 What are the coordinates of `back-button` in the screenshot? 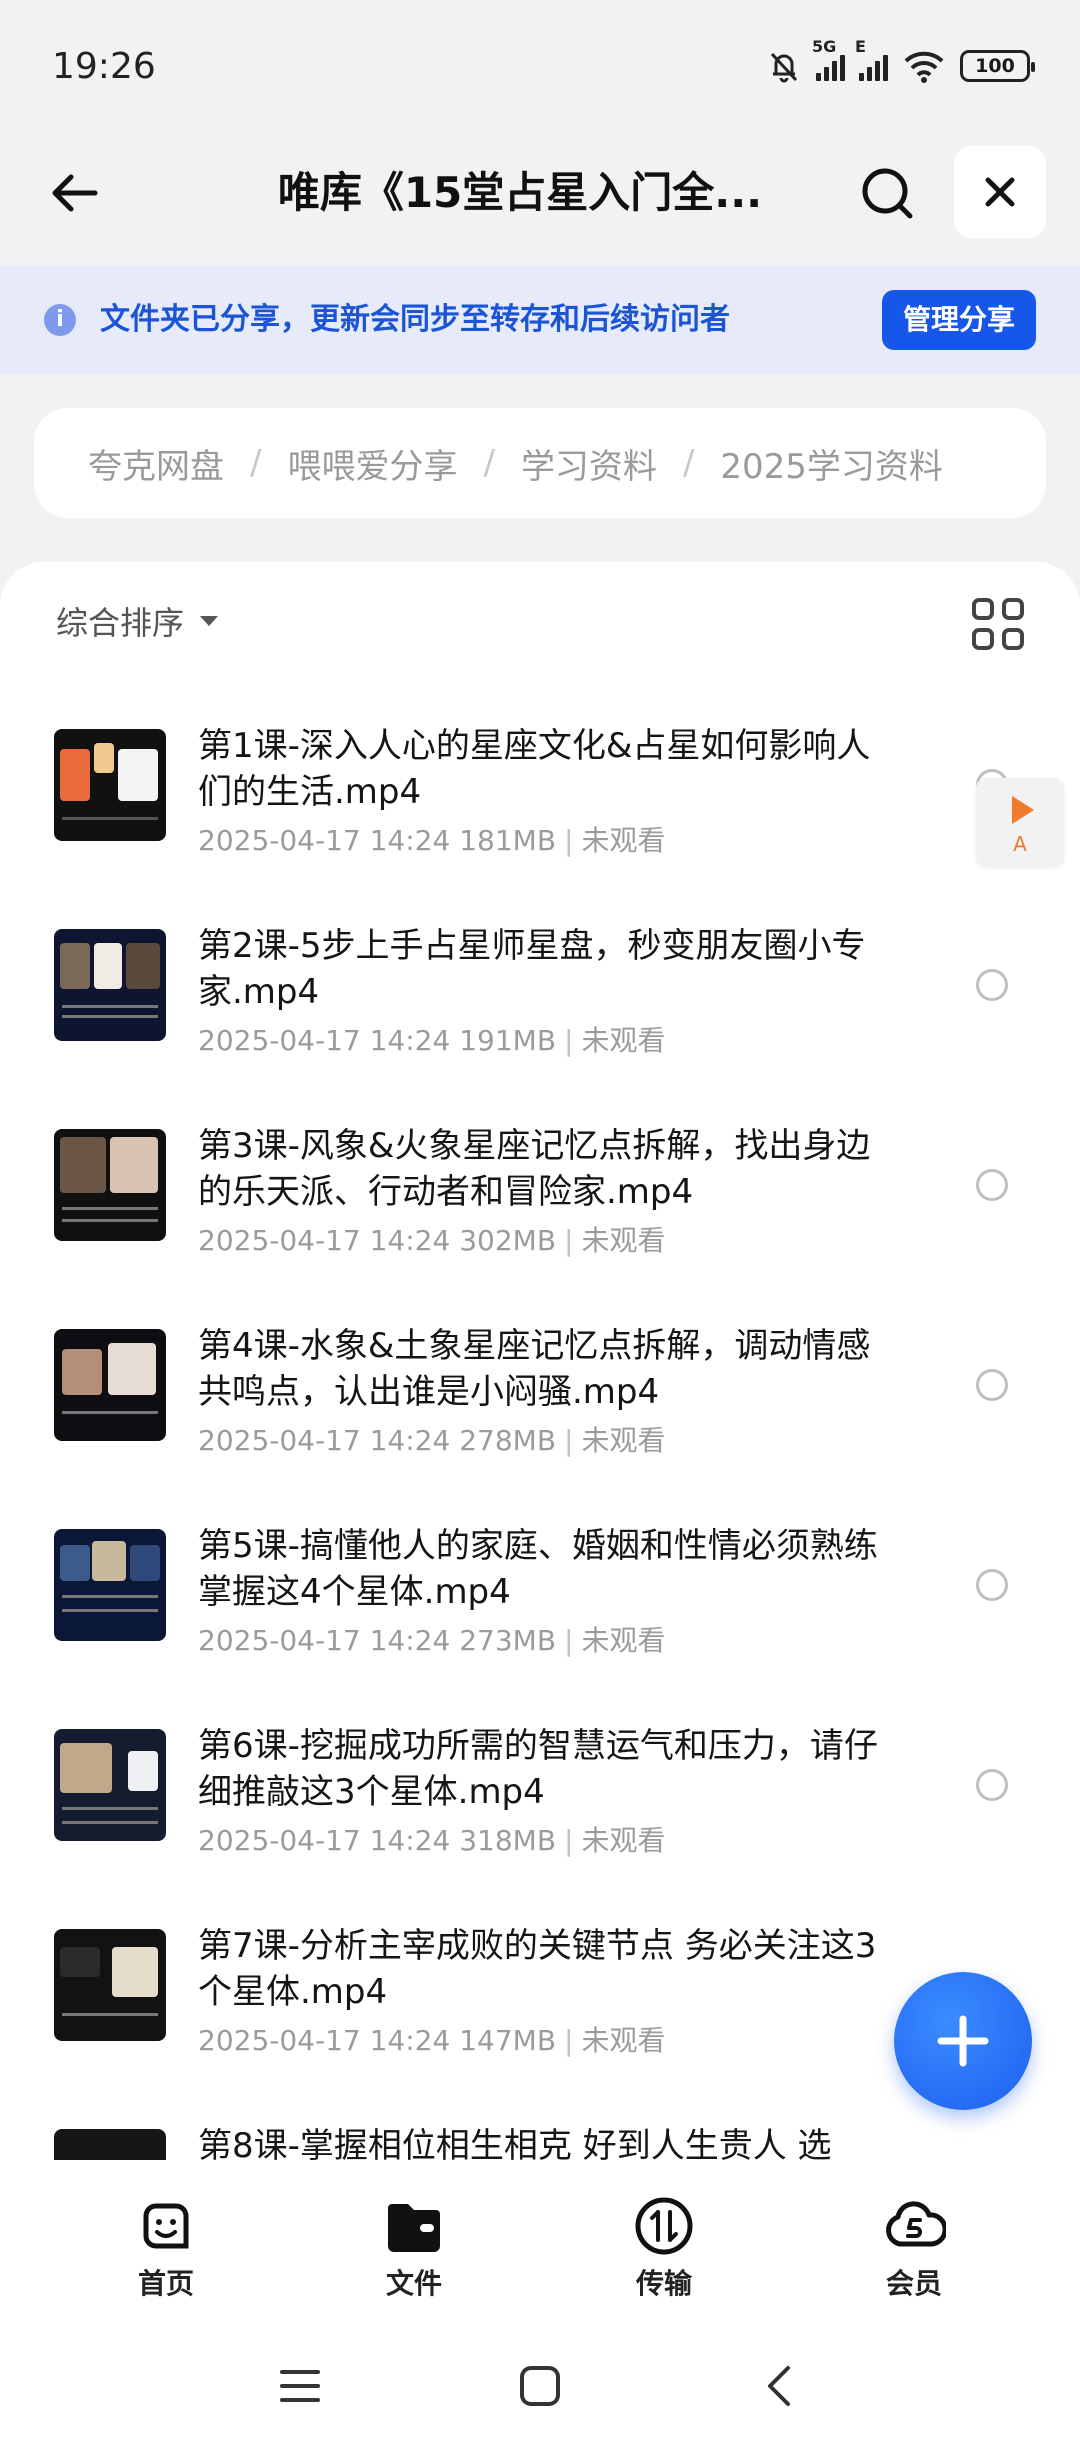 It's located at (75, 193).